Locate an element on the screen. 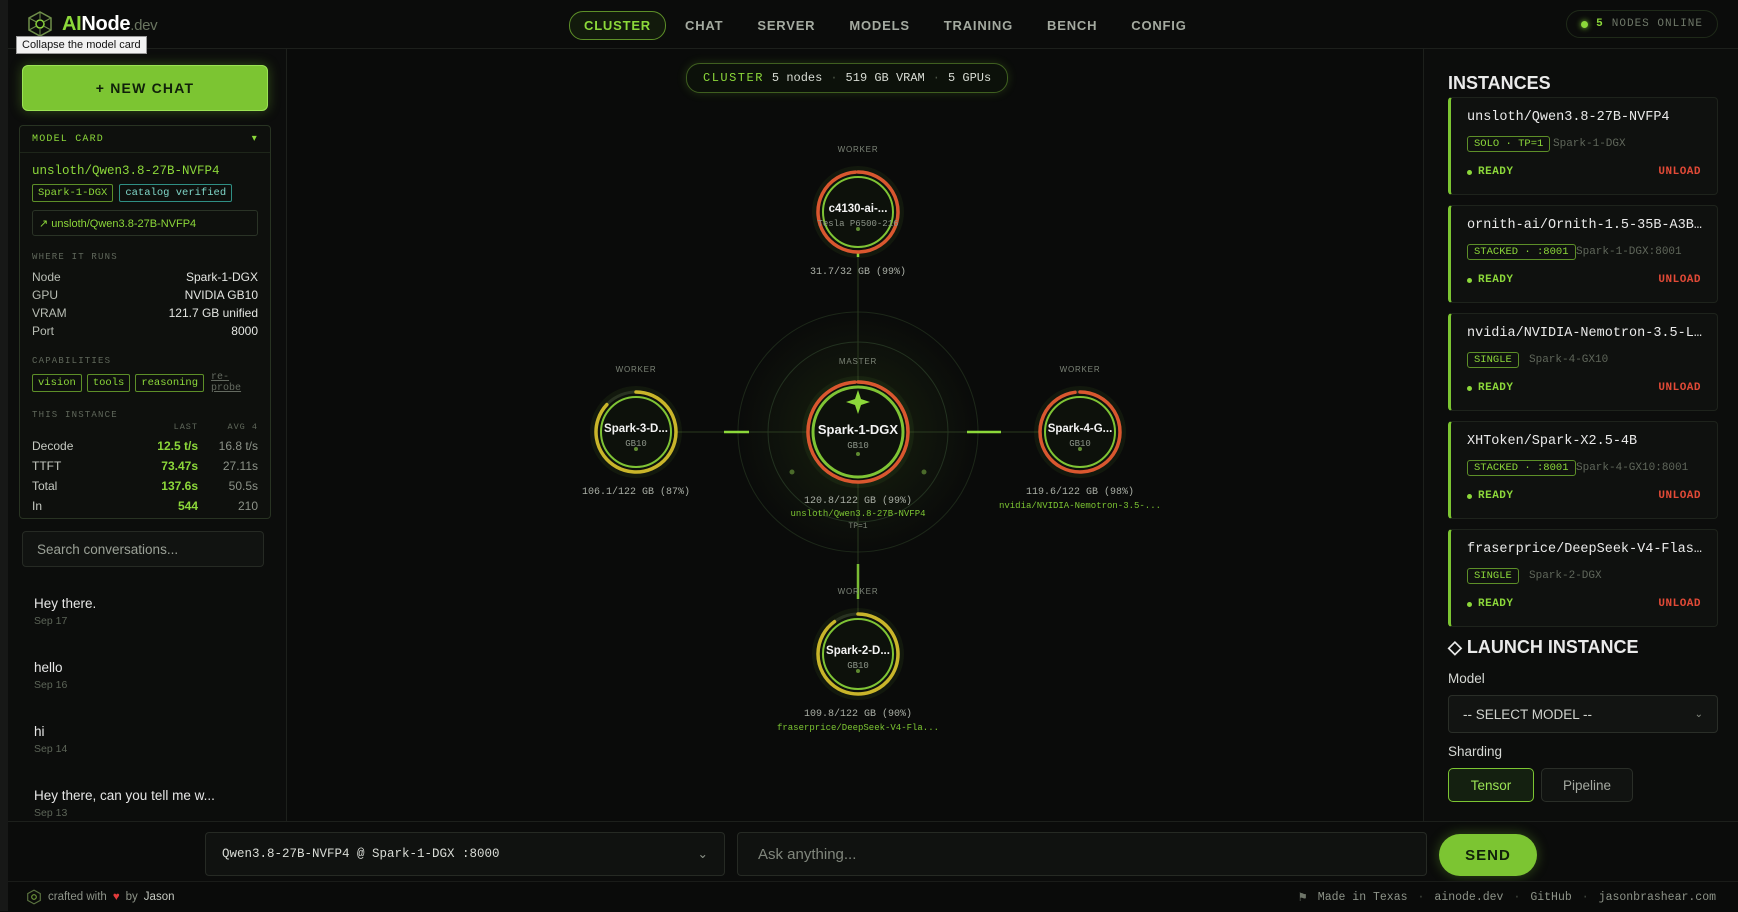  footer-link-jasonbrashear: jasonbrashear.com is located at coordinates (1657, 897).